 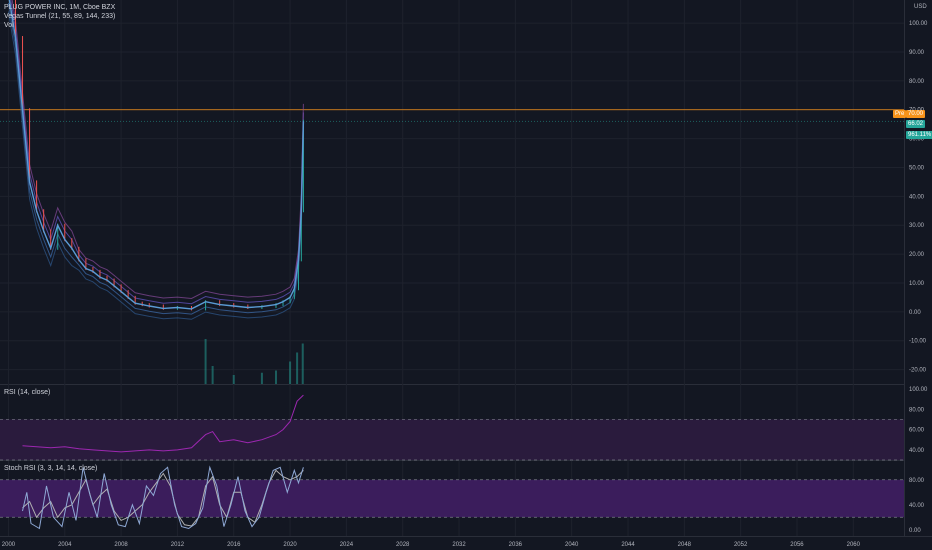 What do you see at coordinates (919, 135) in the screenshot?
I see `change-tag: 961.11%` at bounding box center [919, 135].